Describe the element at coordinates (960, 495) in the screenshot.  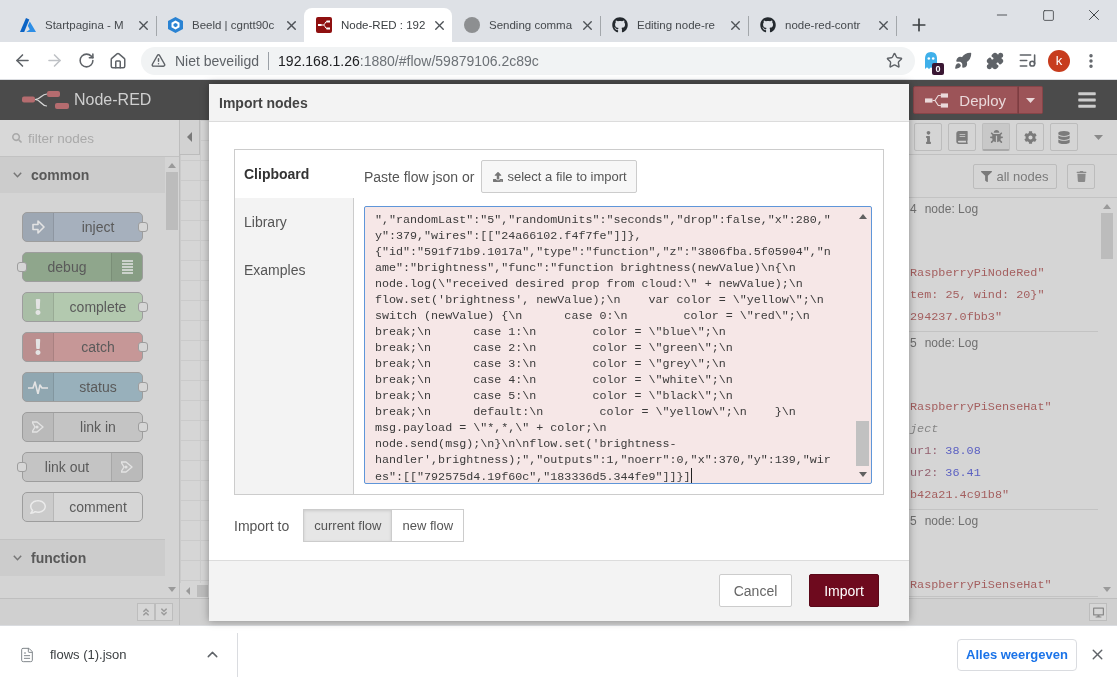
I see `string-value: b42a21.4c91b8"` at that location.